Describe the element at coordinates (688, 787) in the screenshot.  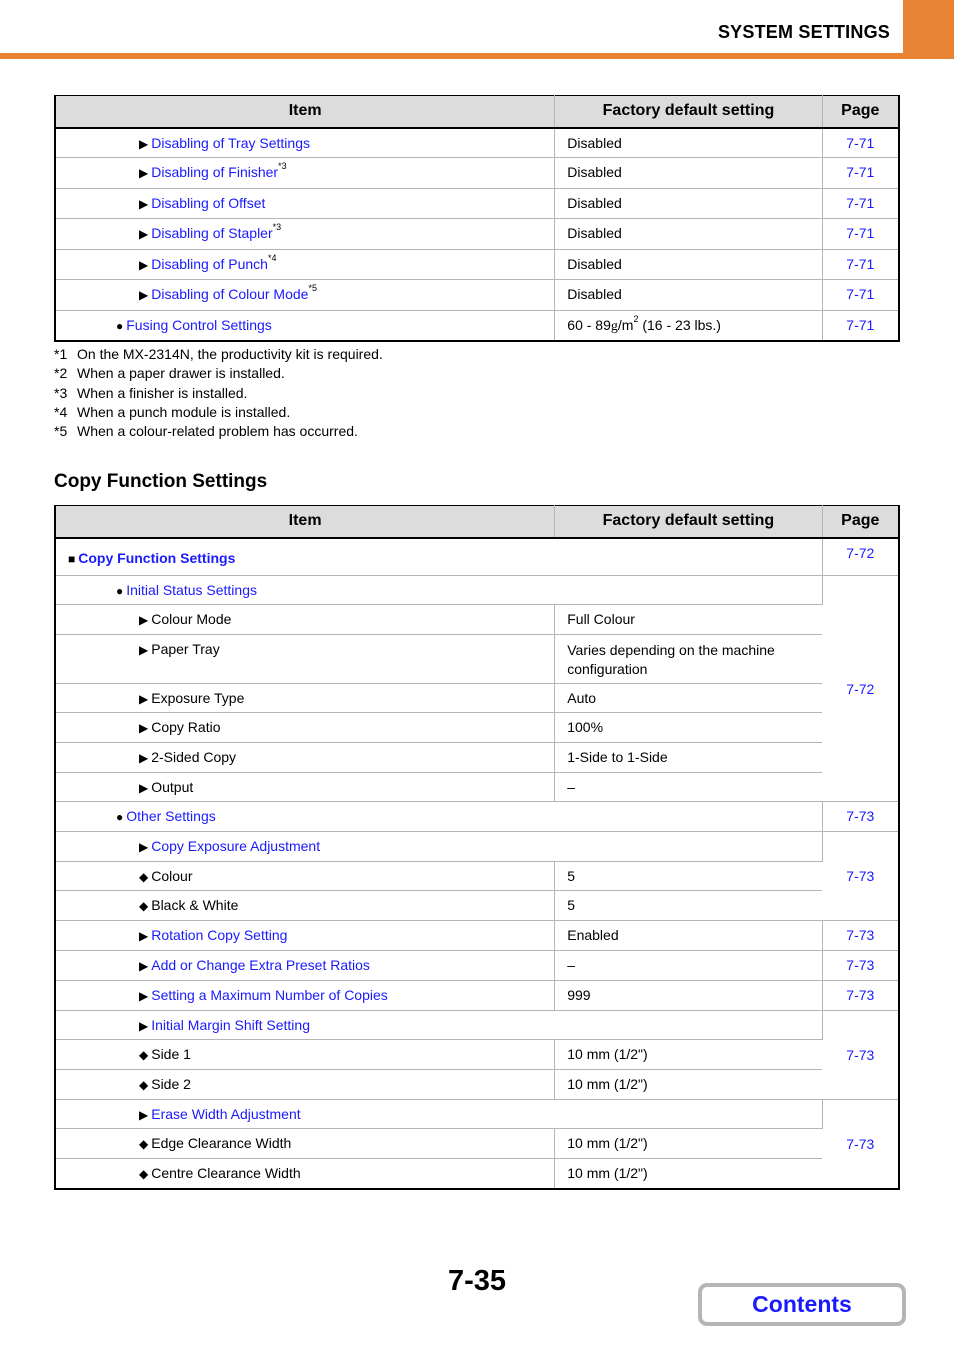
I see `default-value: –` at that location.